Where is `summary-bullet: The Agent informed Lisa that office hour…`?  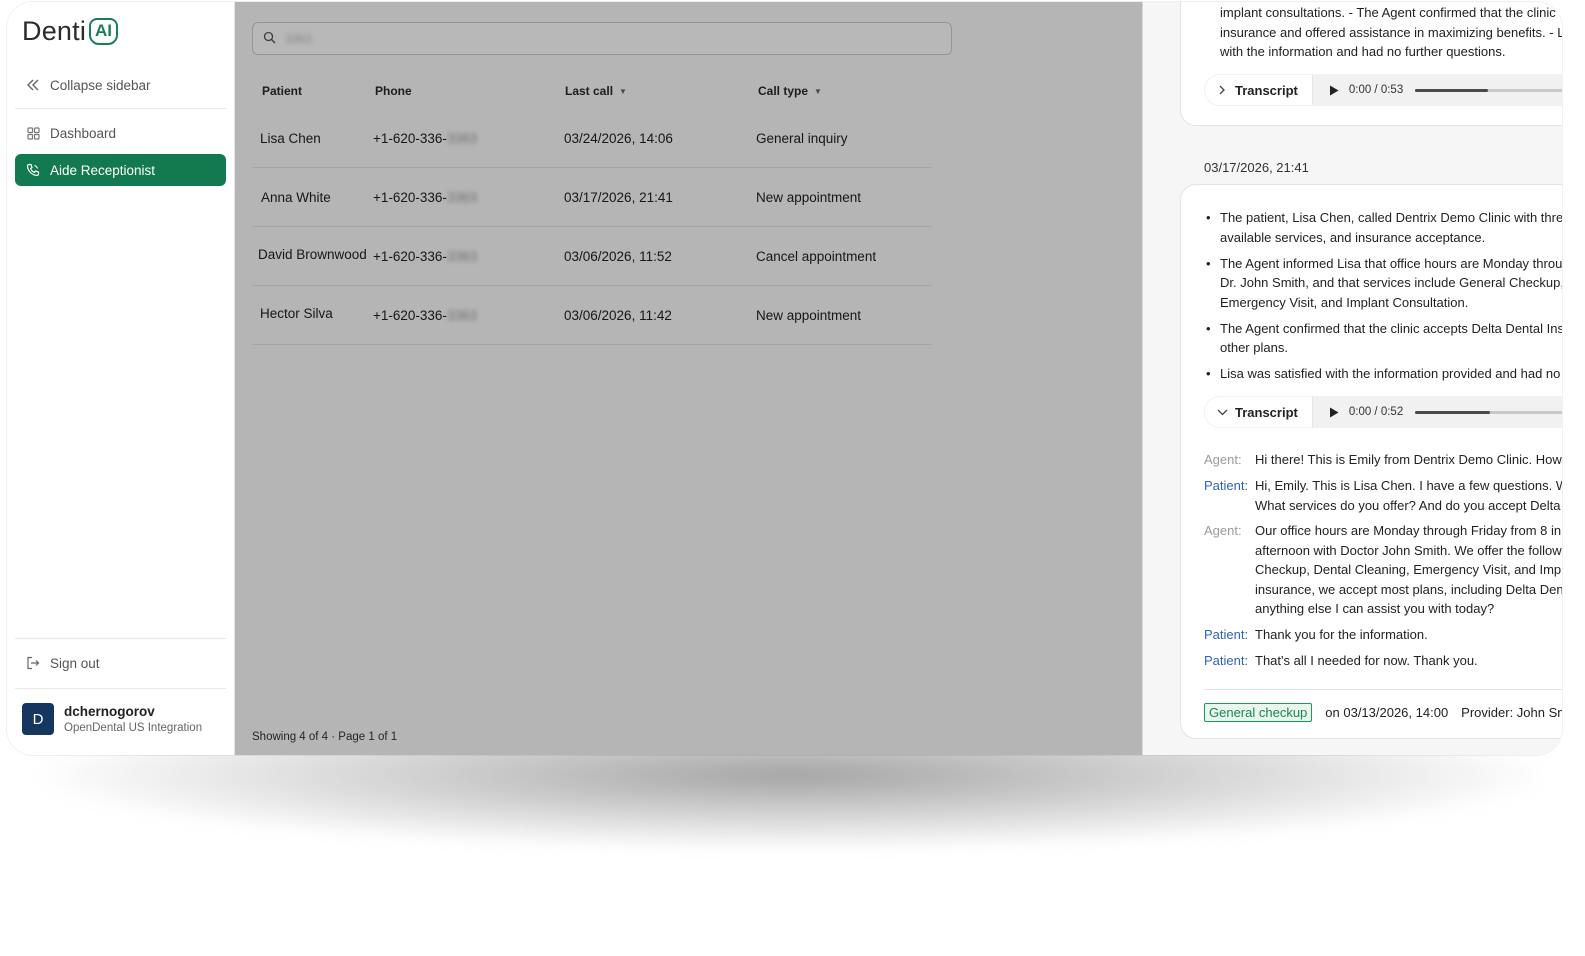
summary-bullet: The Agent informed Lisa that office hour… is located at coordinates (1383, 283).